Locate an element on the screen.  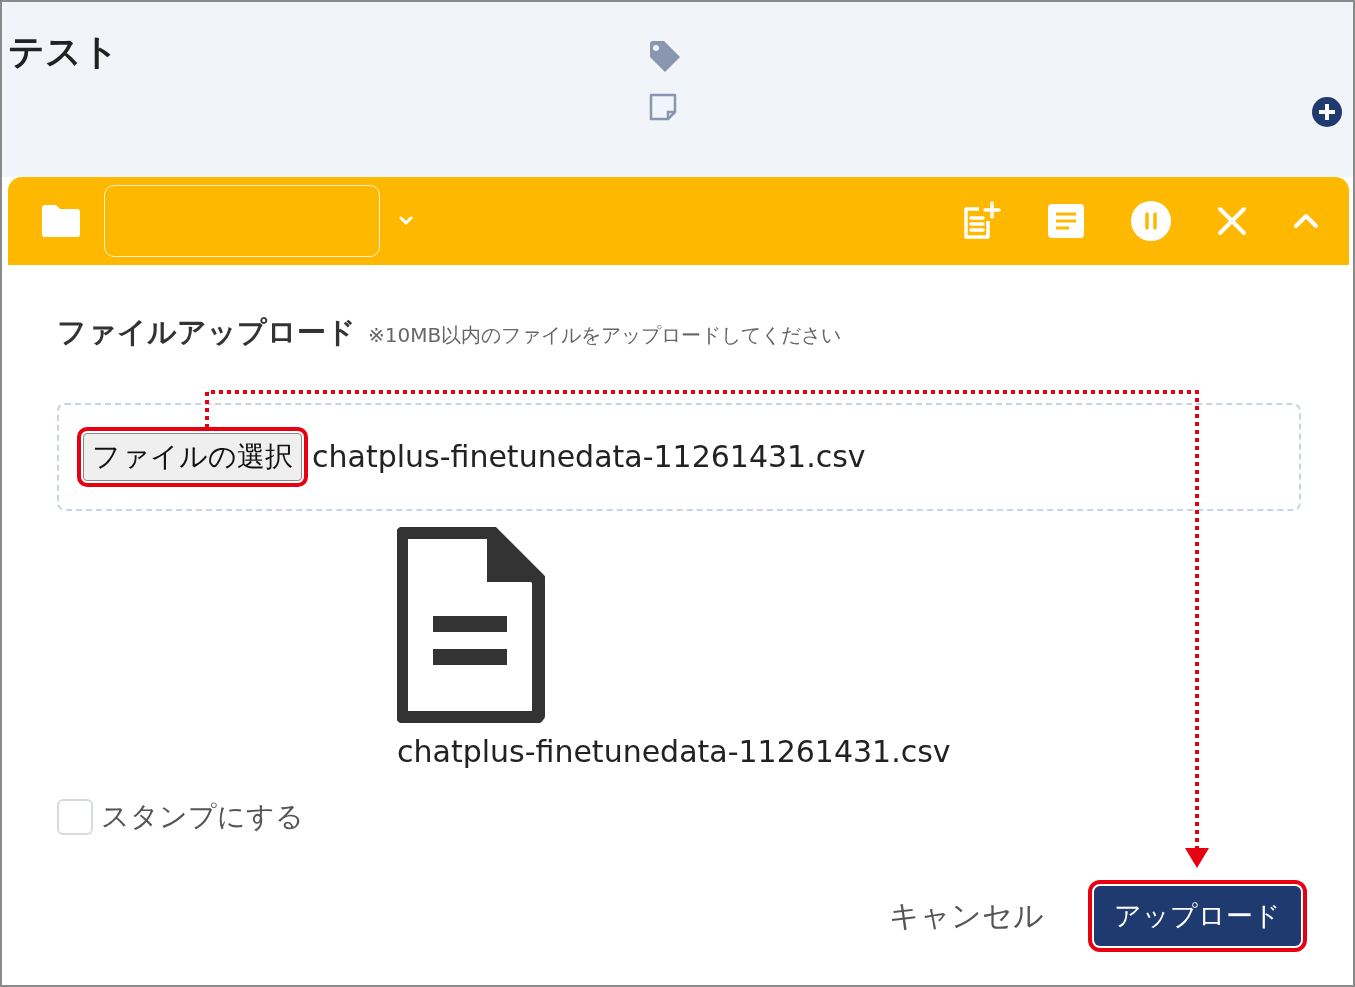
folder-field is located at coordinates (242, 221).